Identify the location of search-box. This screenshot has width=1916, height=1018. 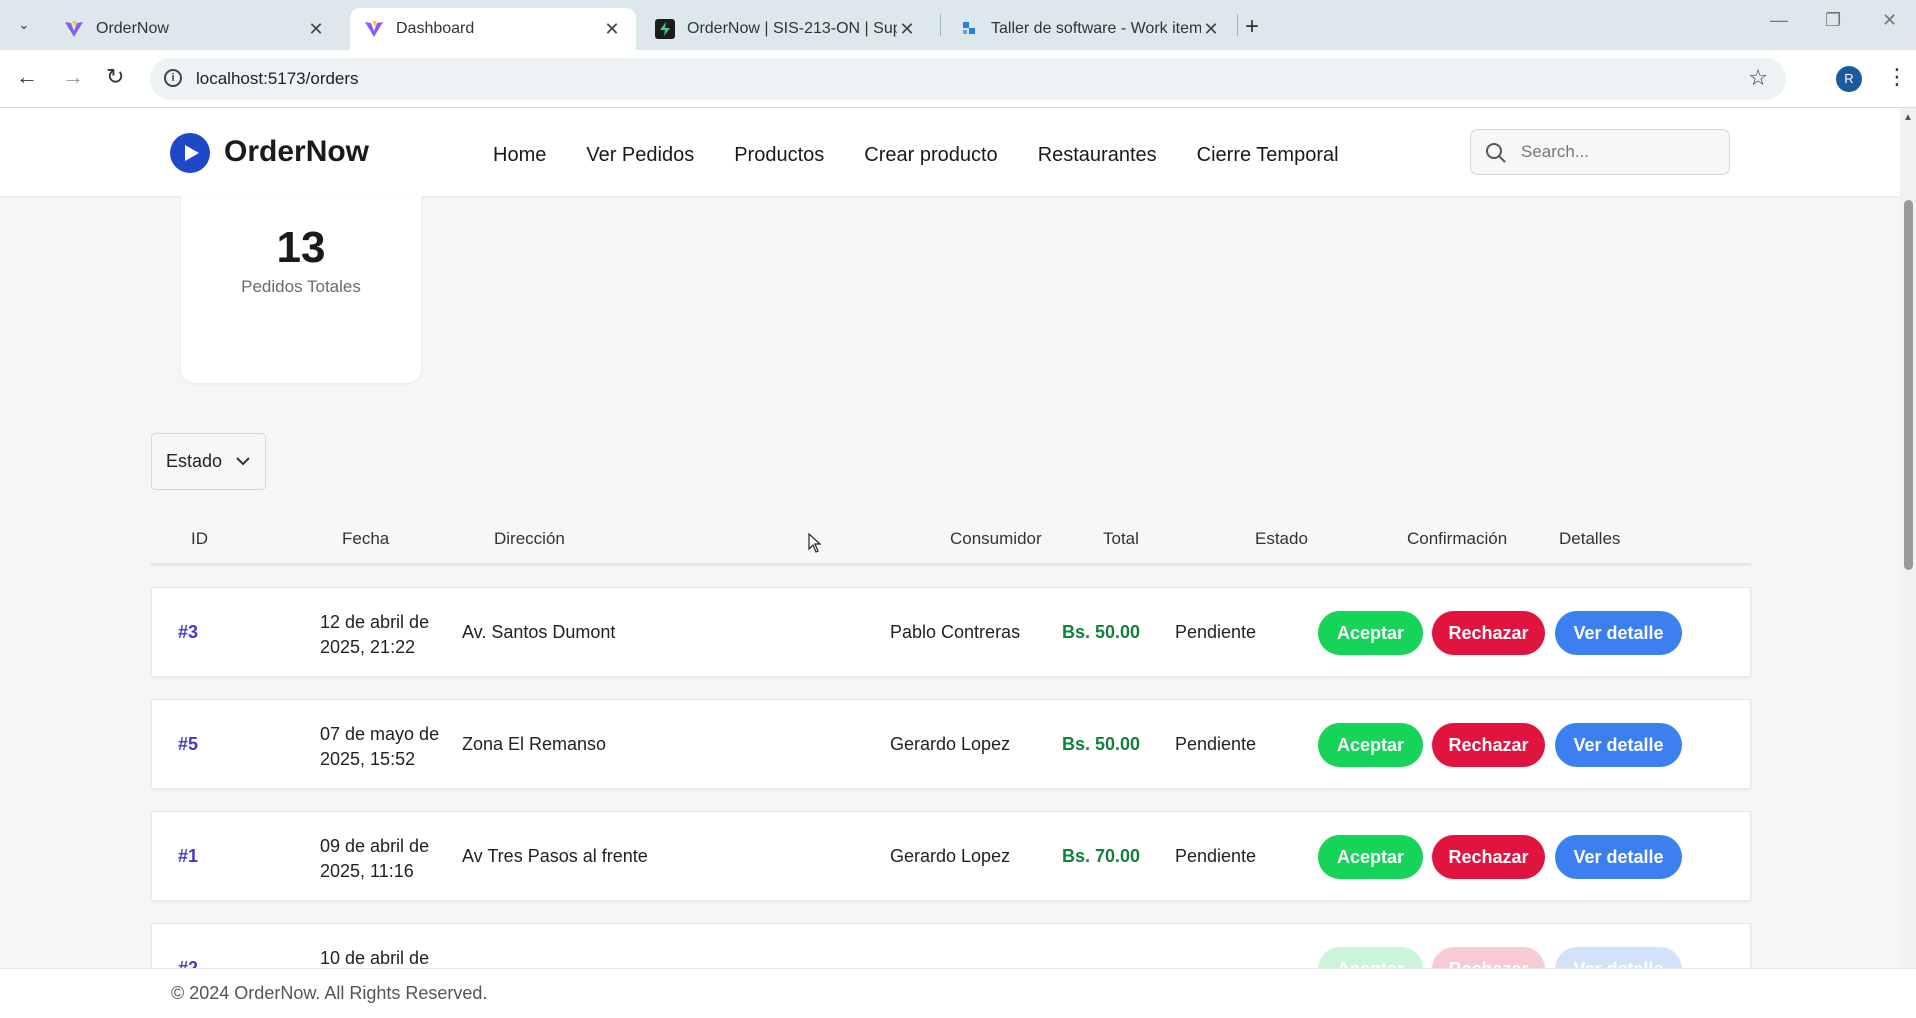
(1600, 152).